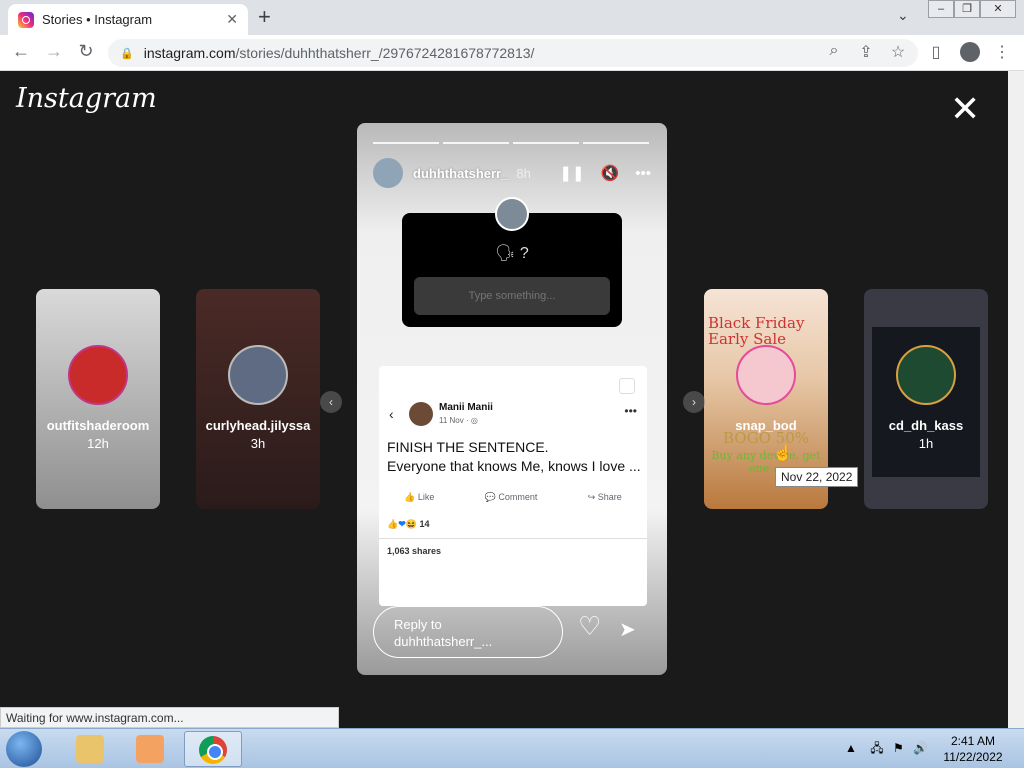 Image resolution: width=1024 pixels, height=768 pixels. What do you see at coordinates (694, 402) in the screenshot?
I see `next-story-button: ›` at bounding box center [694, 402].